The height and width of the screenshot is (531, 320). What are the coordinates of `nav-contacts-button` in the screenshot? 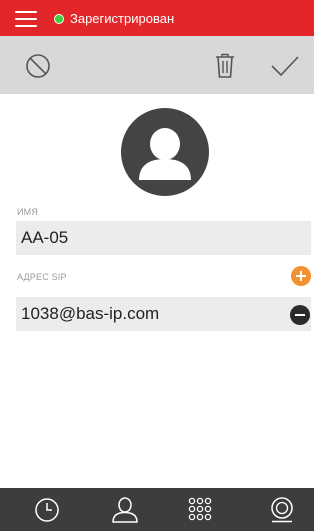 It's located at (125, 512).